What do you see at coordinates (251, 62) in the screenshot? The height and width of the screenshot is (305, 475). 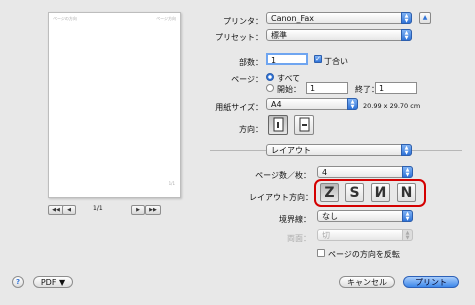 I see `copies-label: 部数：` at bounding box center [251, 62].